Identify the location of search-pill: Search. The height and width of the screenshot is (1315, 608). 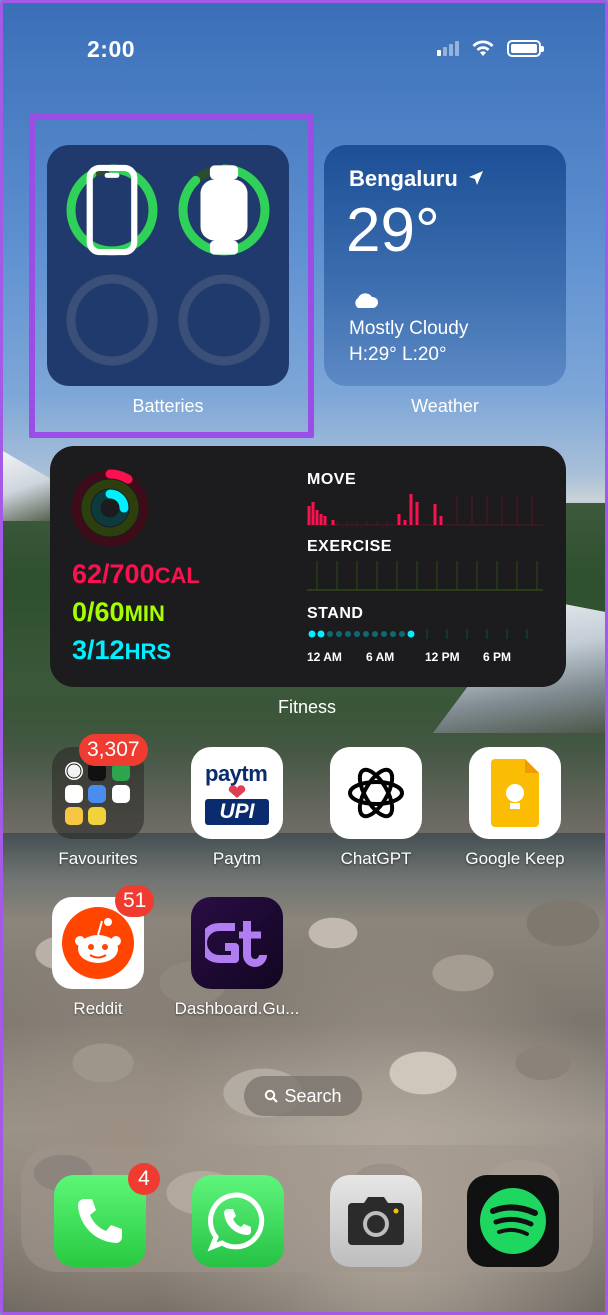
(303, 1096).